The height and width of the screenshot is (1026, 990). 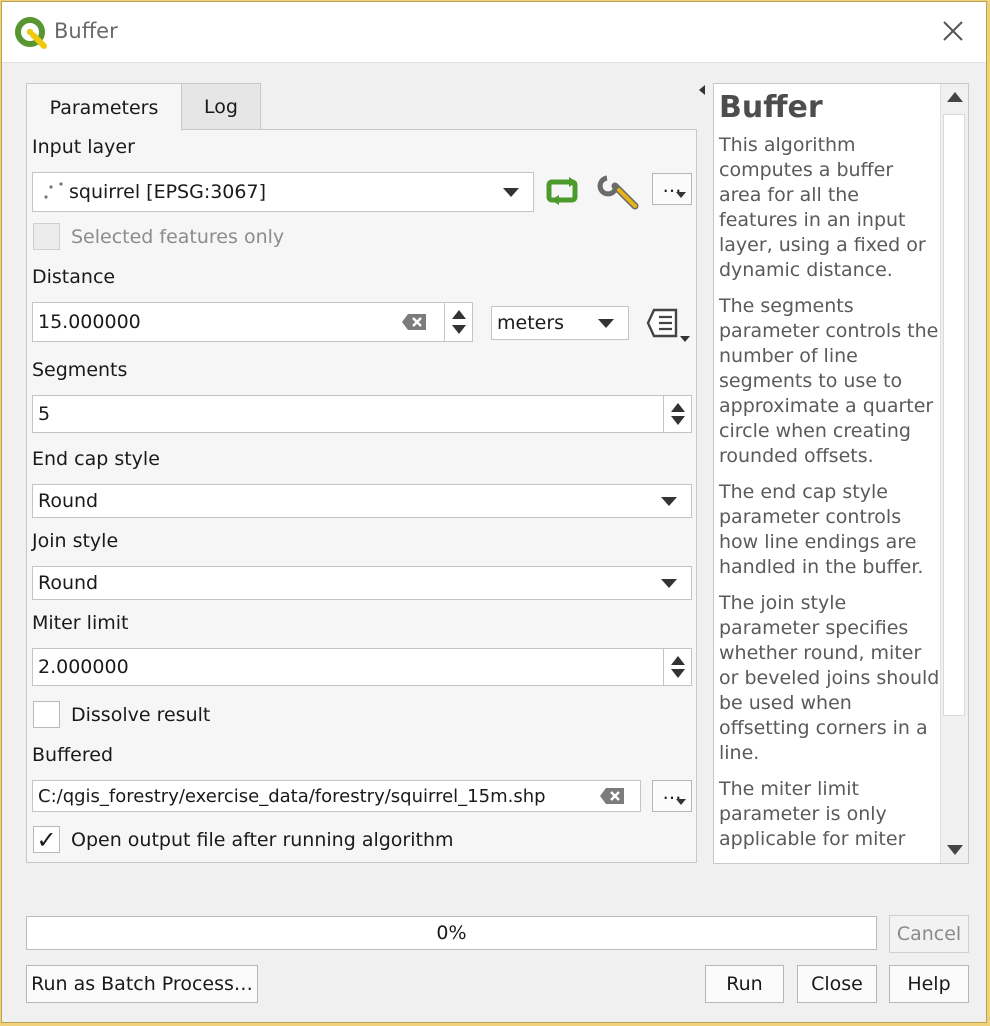 What do you see at coordinates (955, 850) in the screenshot?
I see `scroll-down-icon` at bounding box center [955, 850].